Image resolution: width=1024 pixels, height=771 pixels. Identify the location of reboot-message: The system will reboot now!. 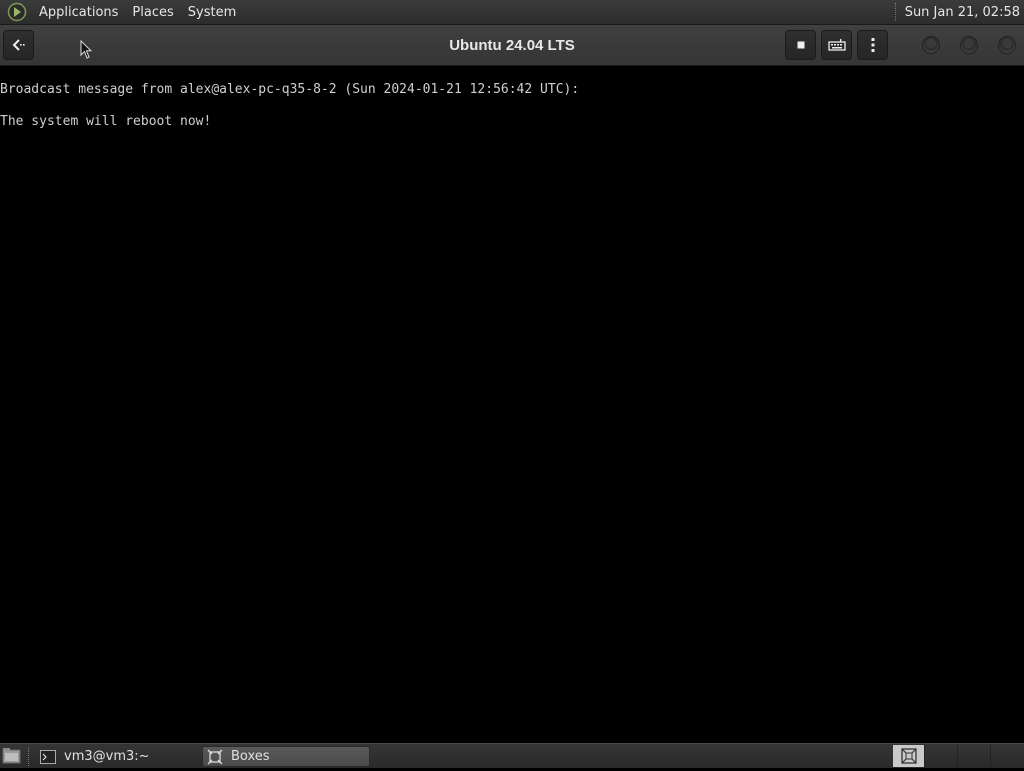
(106, 121).